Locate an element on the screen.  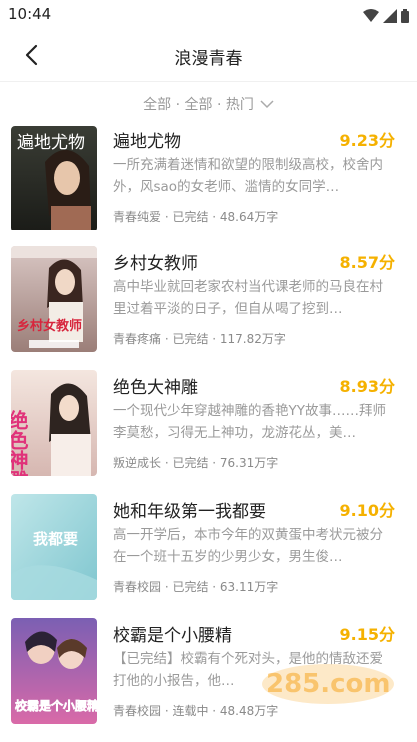
book-title: 绝色大神雕 is located at coordinates (155, 385).